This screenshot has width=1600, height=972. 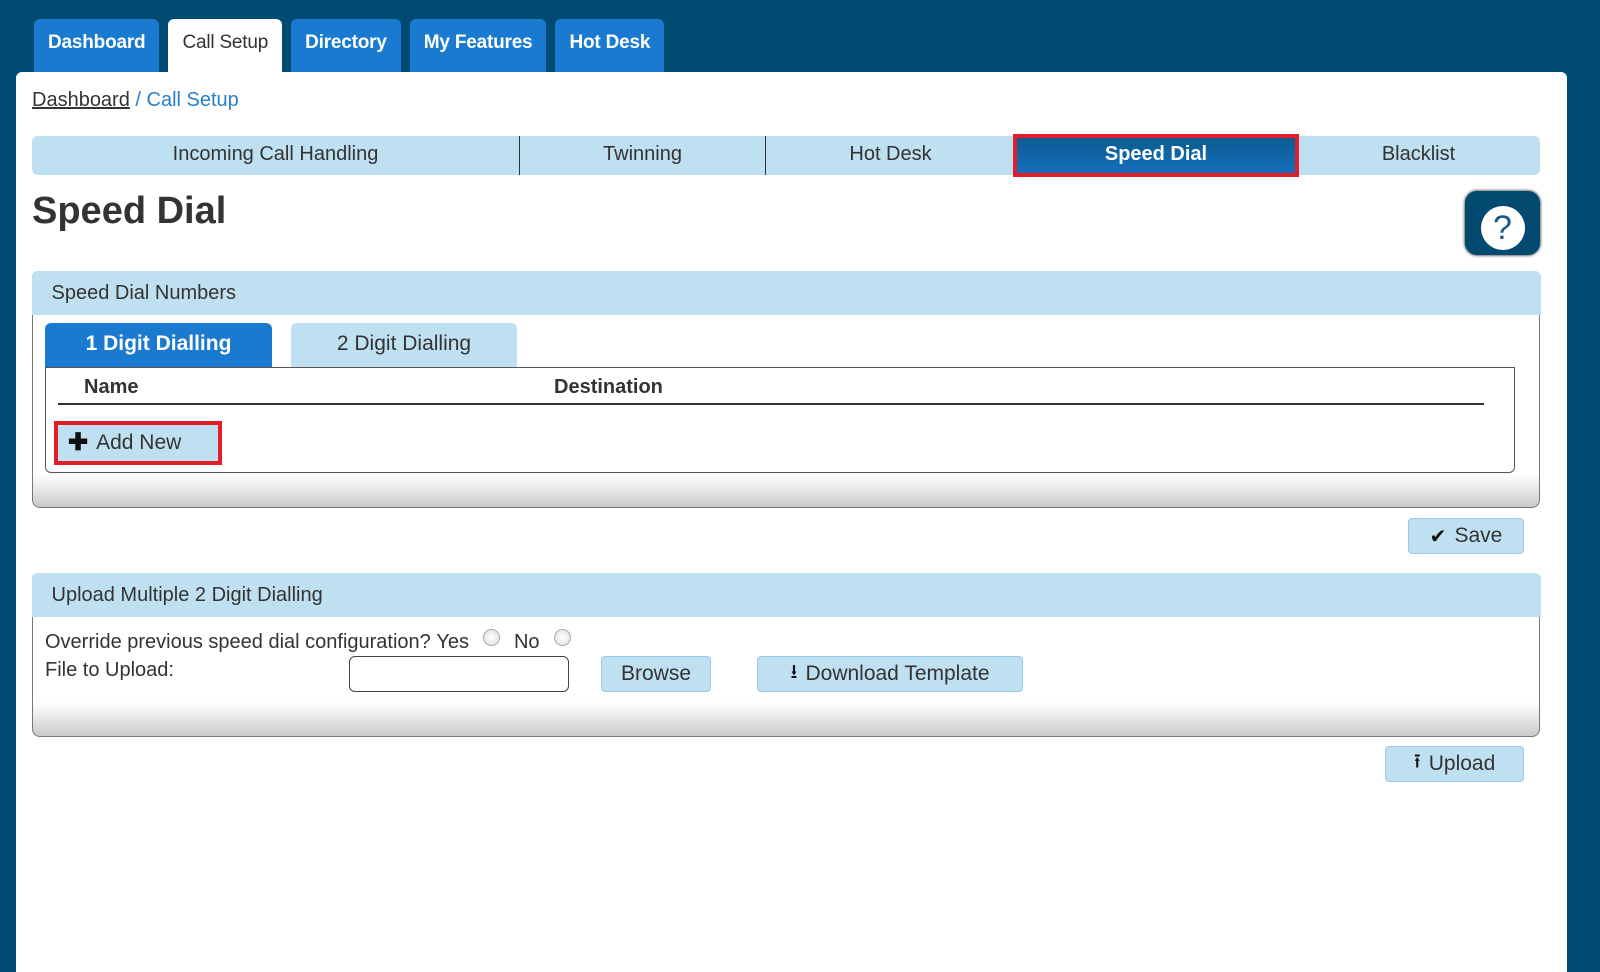 I want to click on tab-1-digit-dialling: 1 Digit Dialling, so click(x=158, y=345).